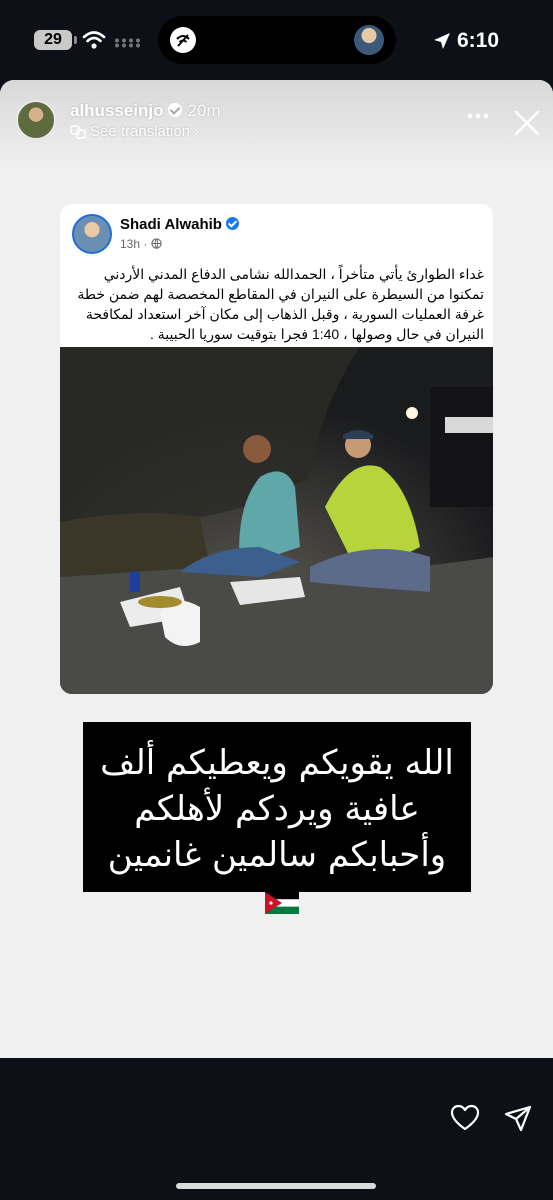 This screenshot has height=1200, width=553. What do you see at coordinates (171, 224) in the screenshot?
I see `post-author-name: Shadi Alwahib` at bounding box center [171, 224].